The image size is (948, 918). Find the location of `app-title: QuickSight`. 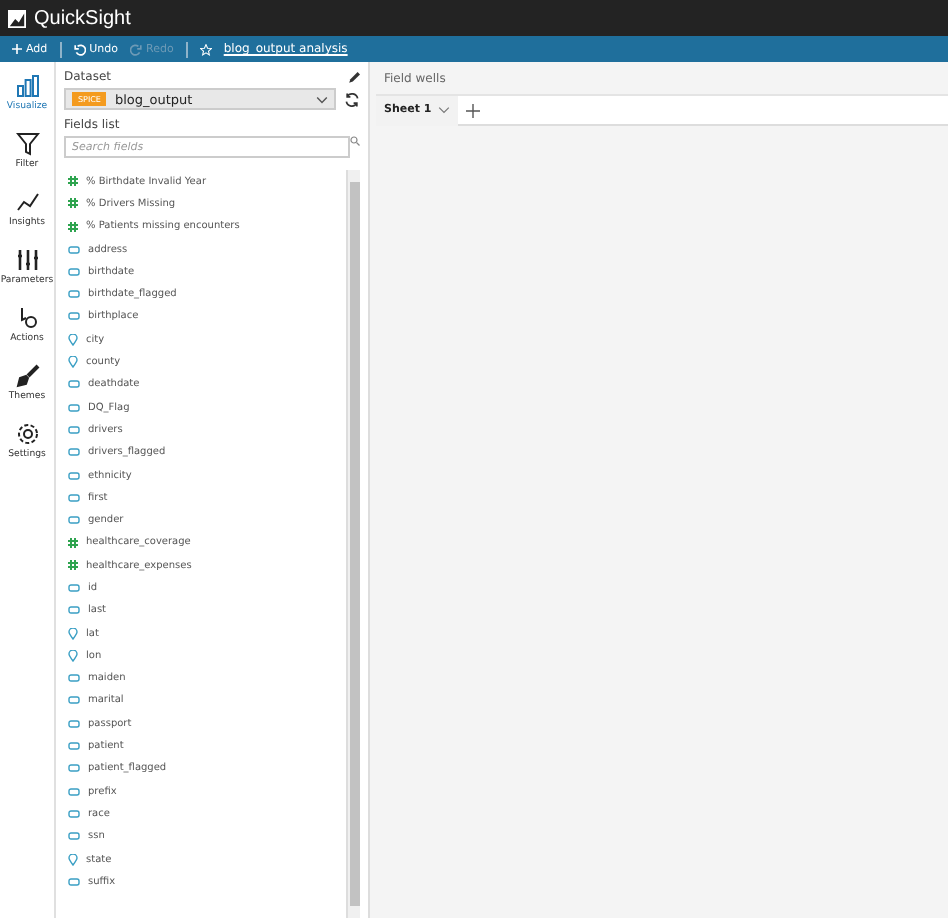

app-title: QuickSight is located at coordinates (82, 18).